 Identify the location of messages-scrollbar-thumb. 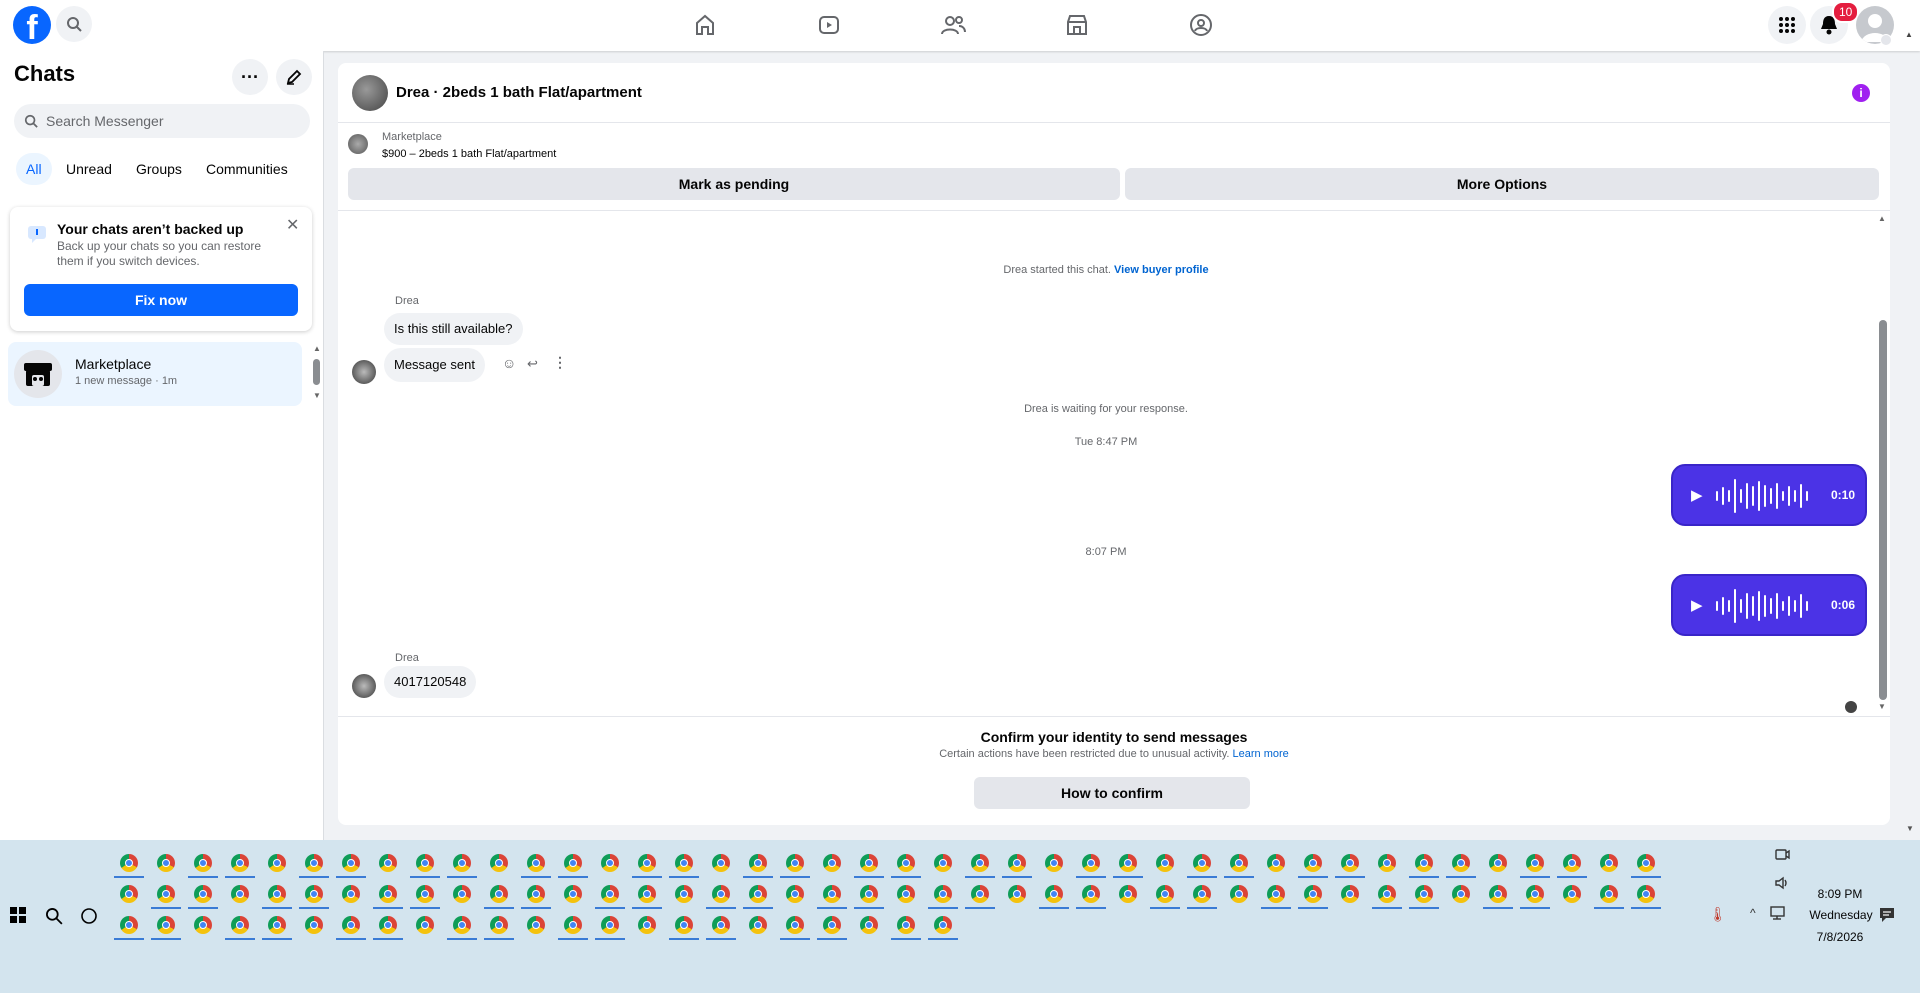
(1883, 510).